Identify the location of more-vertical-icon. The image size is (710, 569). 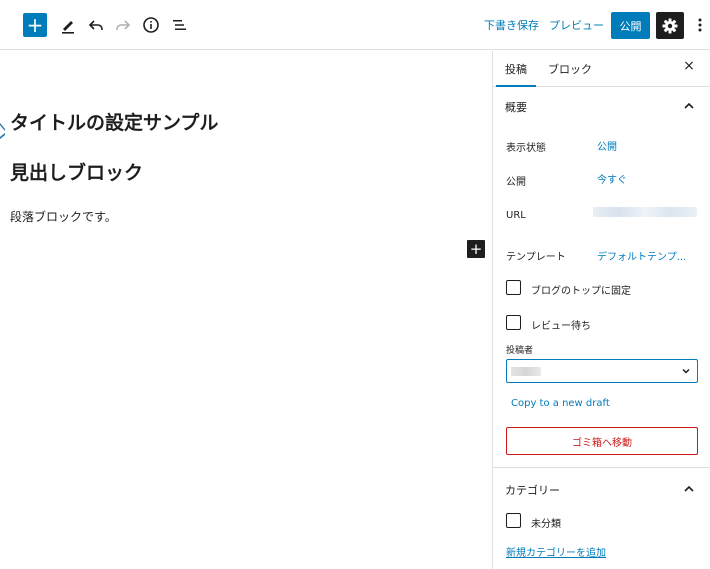
(700, 25).